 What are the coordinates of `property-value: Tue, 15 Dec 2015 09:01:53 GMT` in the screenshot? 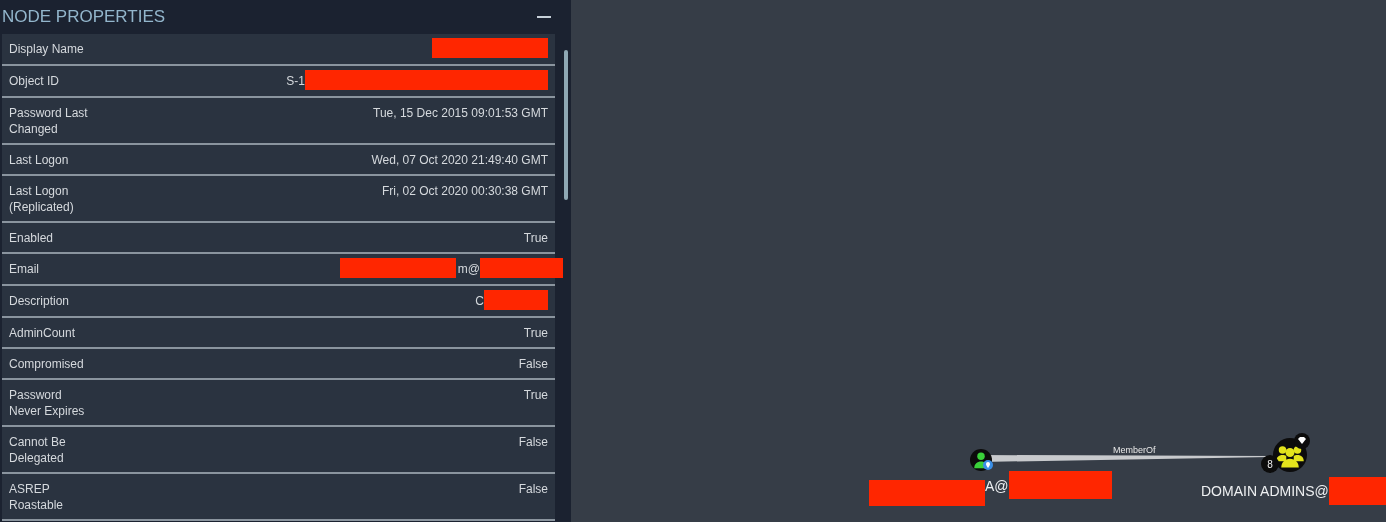 It's located at (460, 113).